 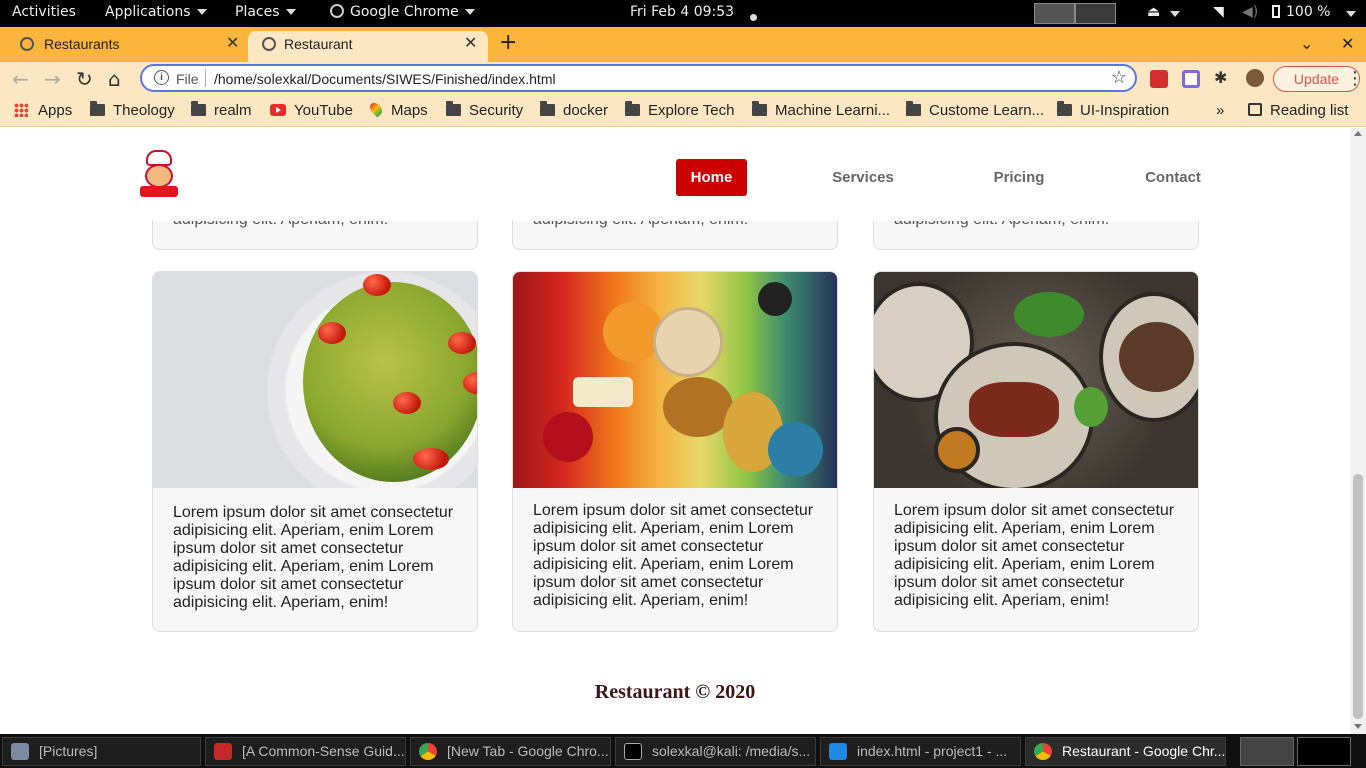 What do you see at coordinates (315, 380) in the screenshot?
I see `pasta-salad-image` at bounding box center [315, 380].